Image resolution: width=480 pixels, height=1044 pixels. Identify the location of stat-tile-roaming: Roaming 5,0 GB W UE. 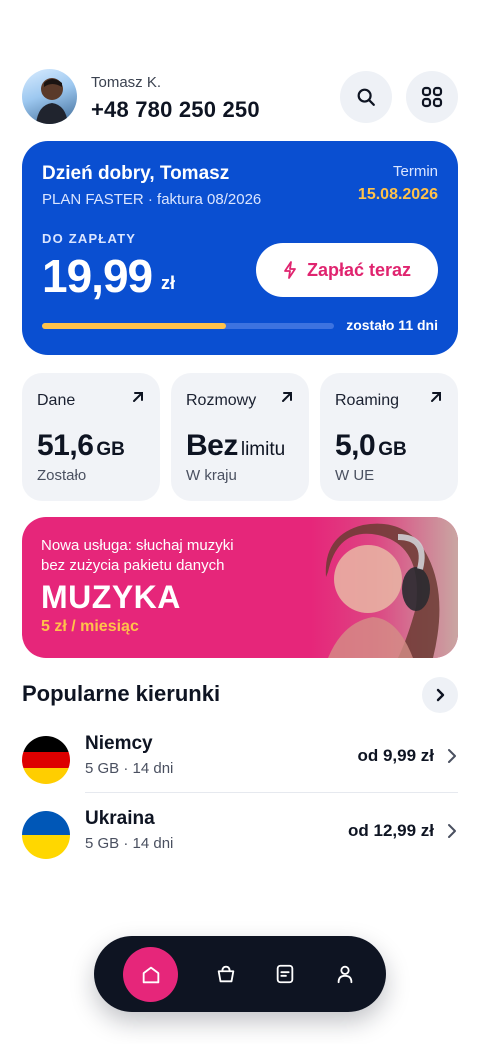
(389, 437).